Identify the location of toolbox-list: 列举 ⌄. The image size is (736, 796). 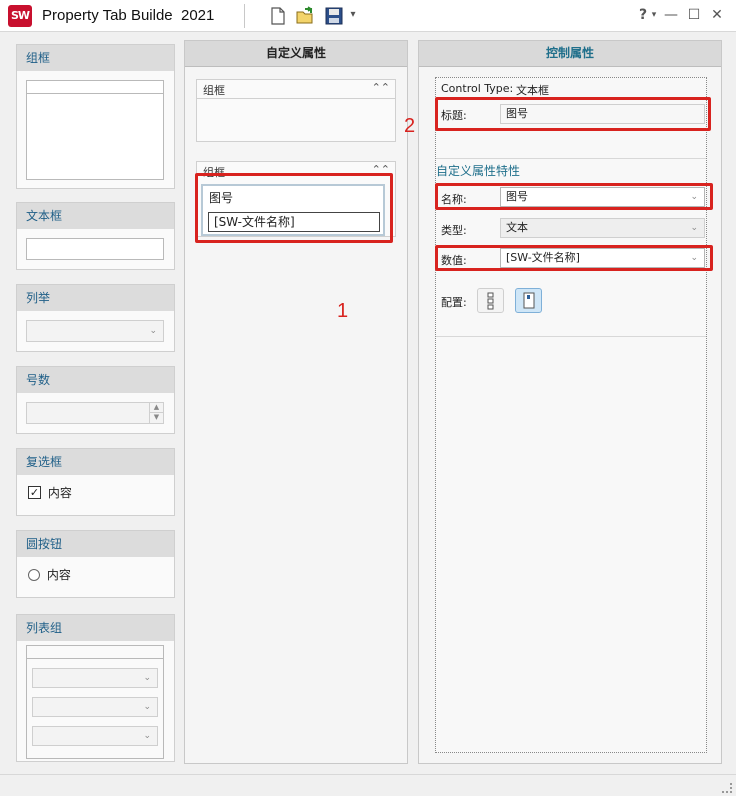
(95, 318).